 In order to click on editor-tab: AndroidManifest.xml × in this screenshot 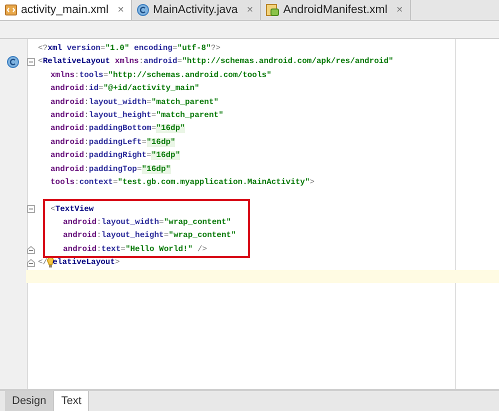, I will do `click(336, 10)`.